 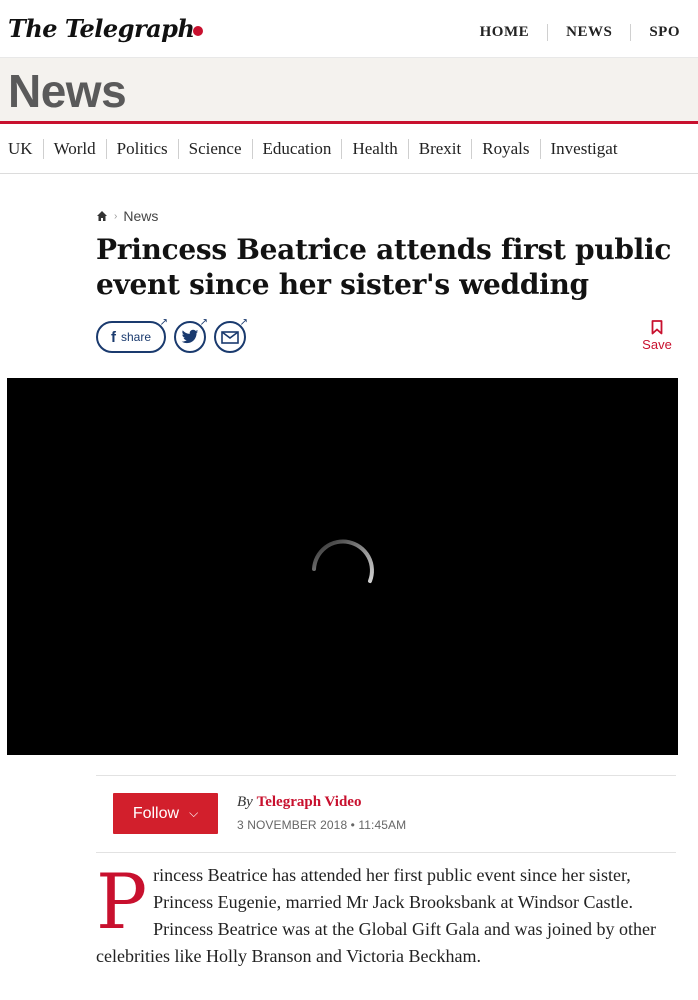 What do you see at coordinates (657, 344) in the screenshot?
I see `save-label: Save` at bounding box center [657, 344].